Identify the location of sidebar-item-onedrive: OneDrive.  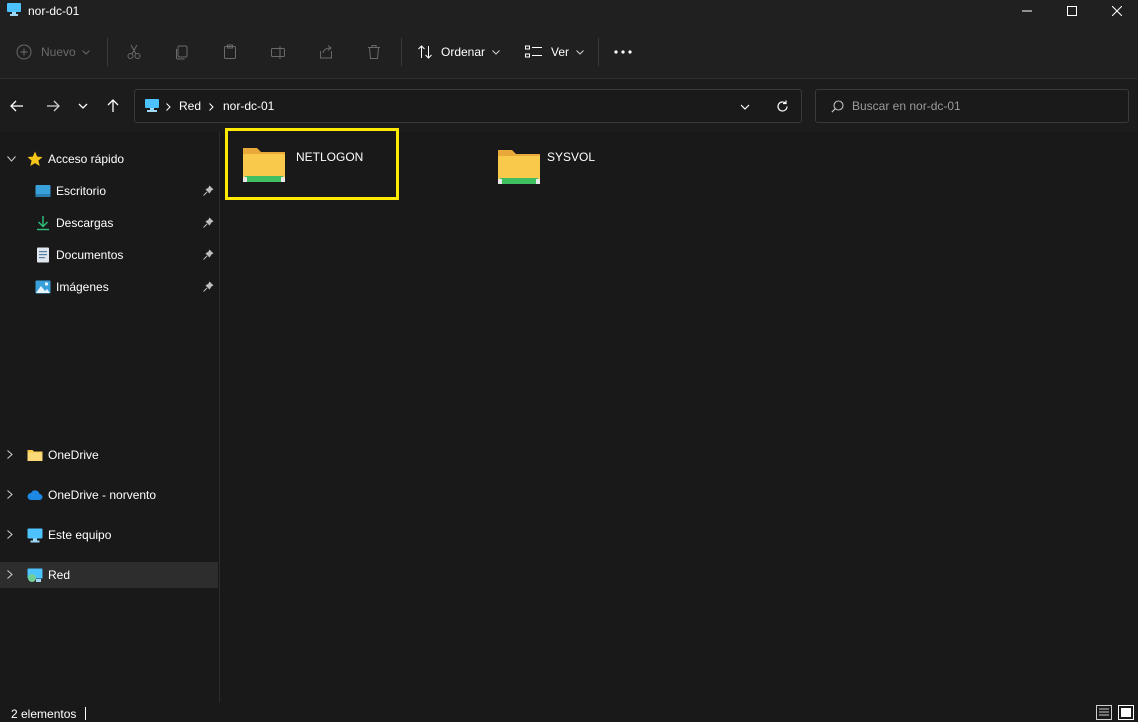
(109, 455).